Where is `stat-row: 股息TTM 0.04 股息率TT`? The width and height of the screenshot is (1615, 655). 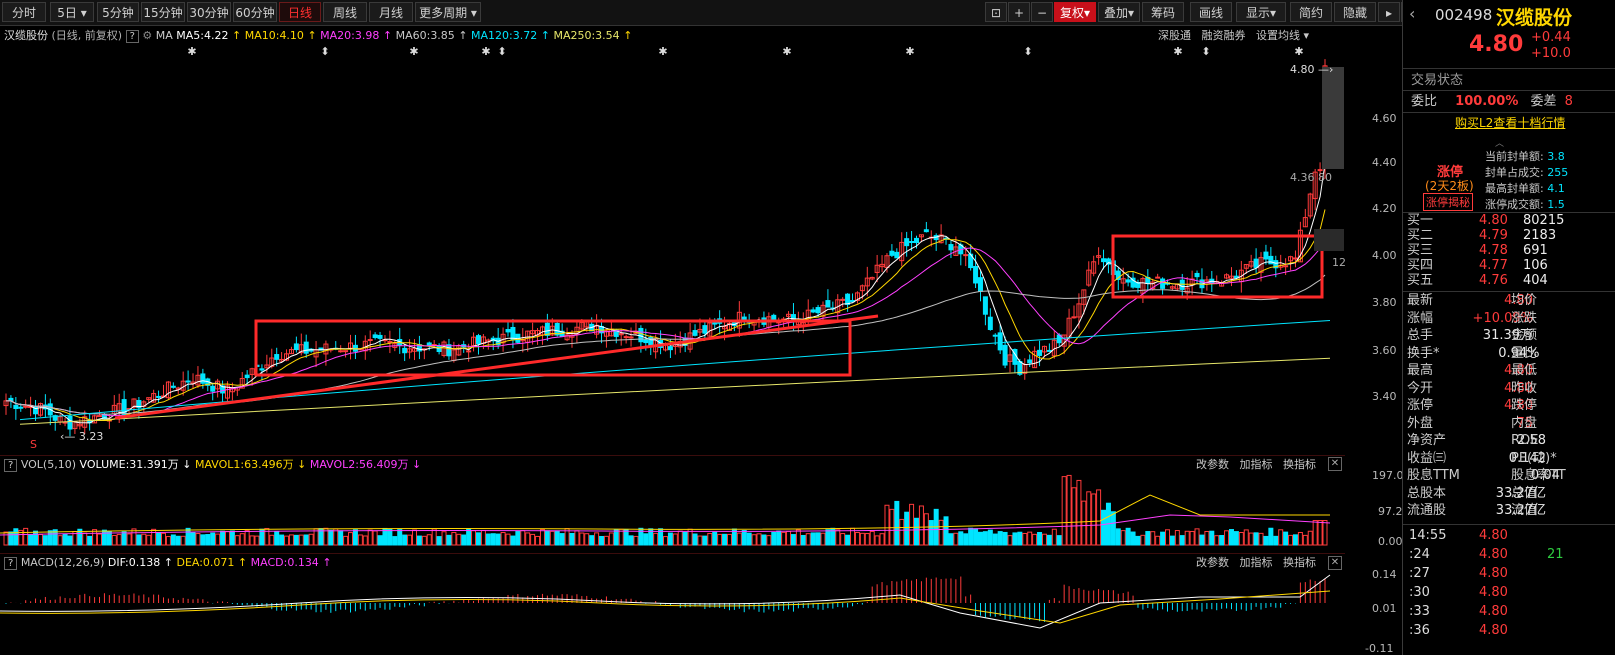
stat-row: 股息TTM 0.04 股息率TT is located at coordinates (1486, 475).